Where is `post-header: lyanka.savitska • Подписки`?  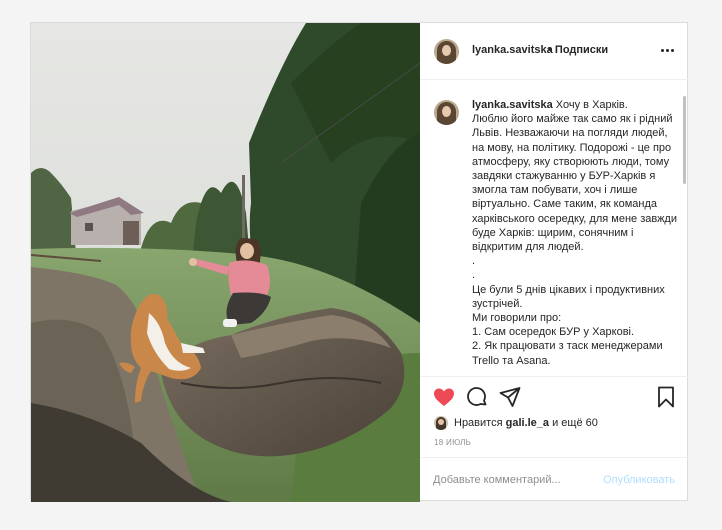
post-header: lyanka.savitska • Подписки is located at coordinates (554, 51).